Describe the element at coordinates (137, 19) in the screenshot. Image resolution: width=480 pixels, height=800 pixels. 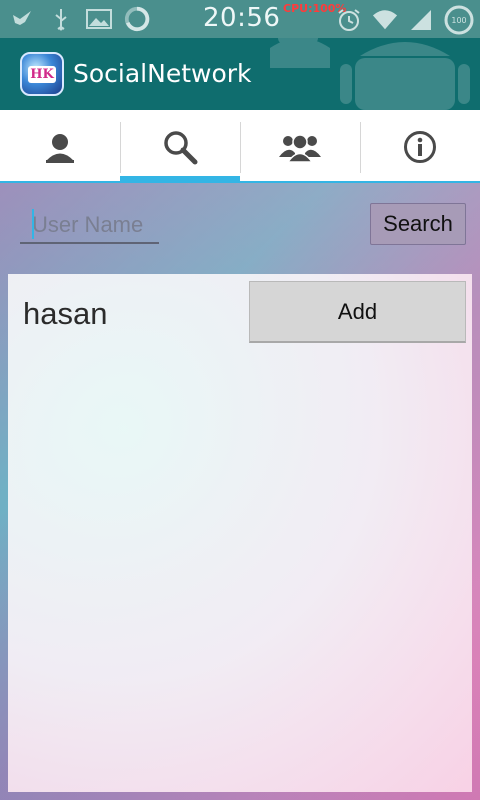
I see `sync-progress-icon` at that location.